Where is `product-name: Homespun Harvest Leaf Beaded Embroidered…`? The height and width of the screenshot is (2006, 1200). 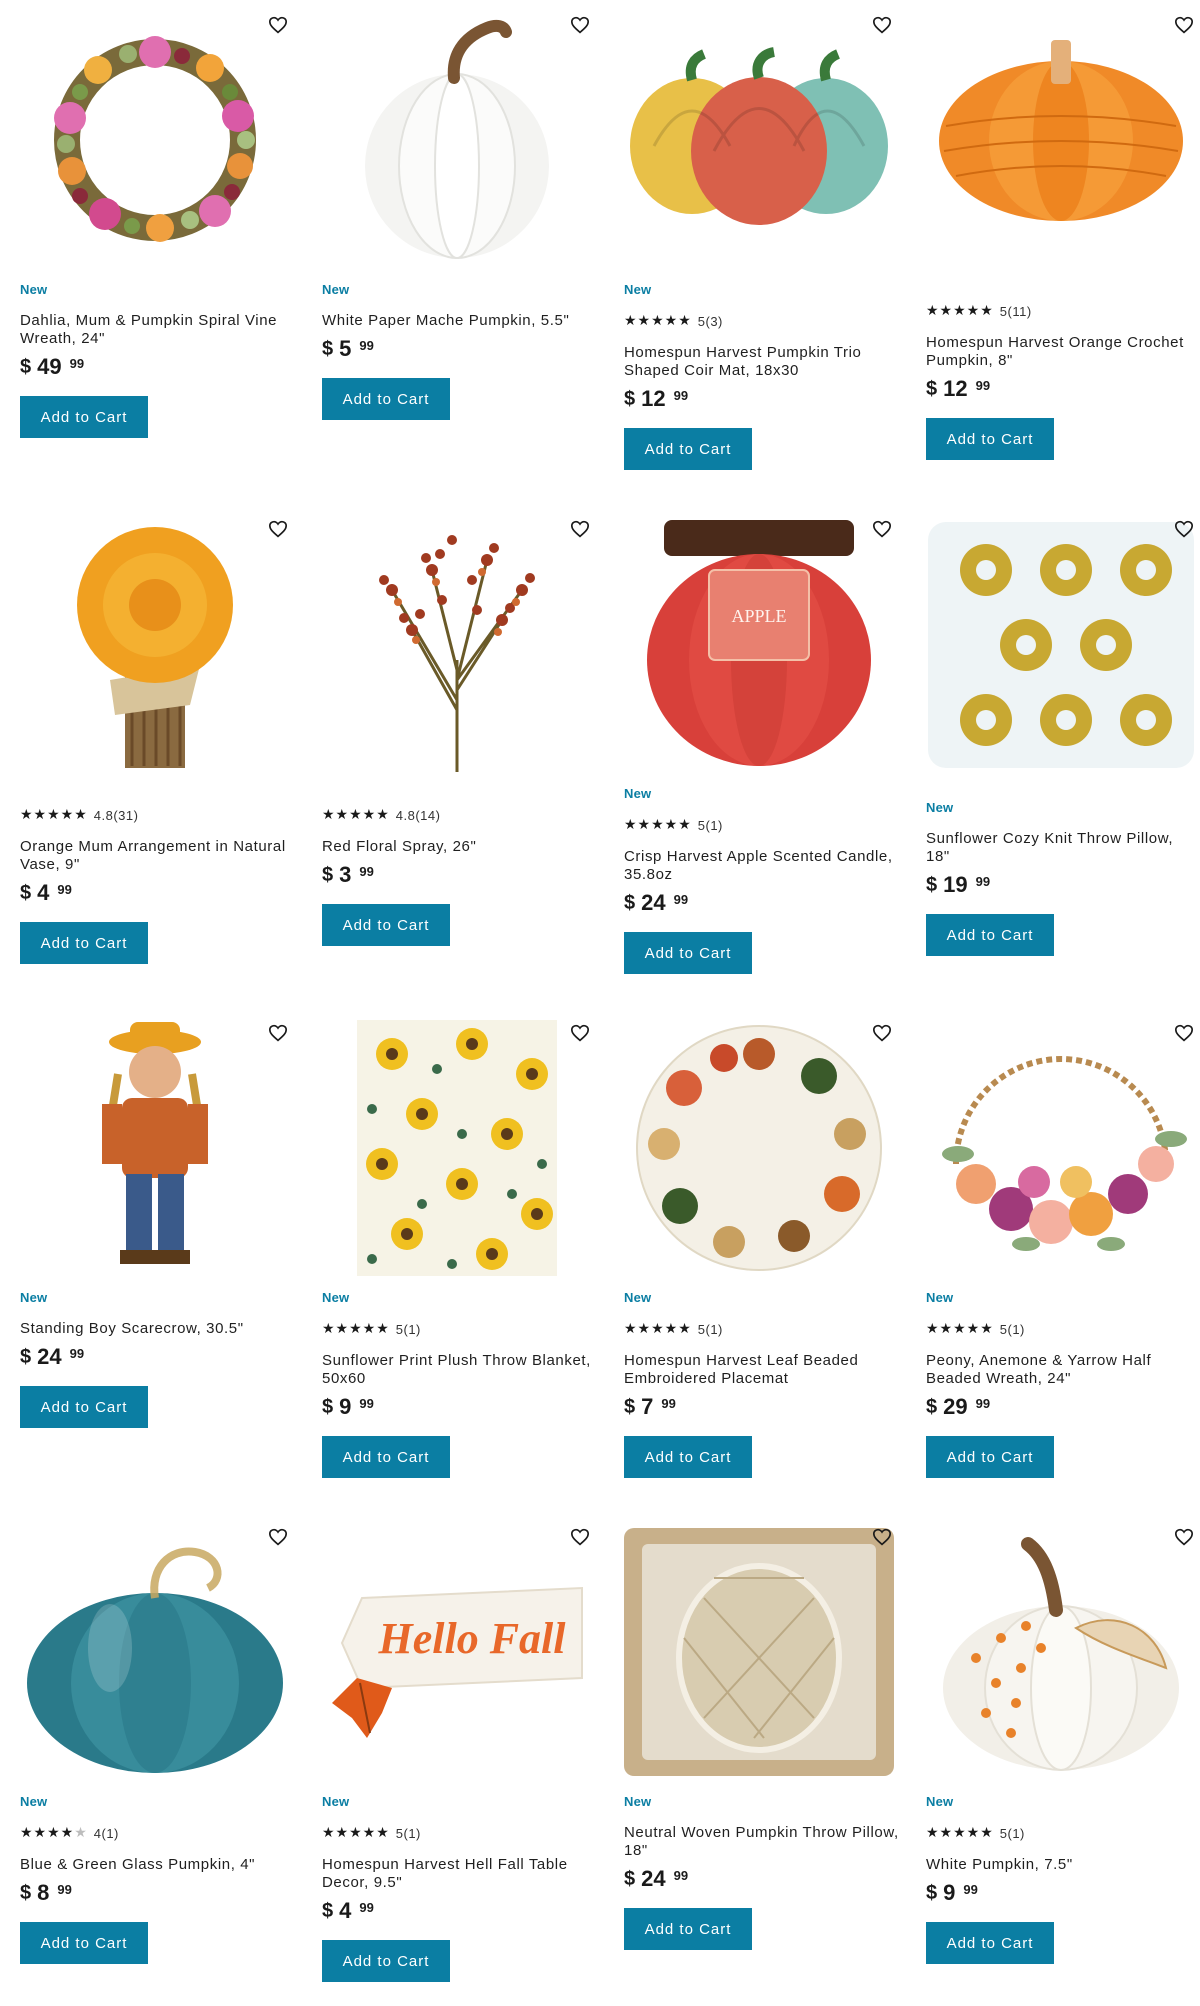
product-name: Homespun Harvest Leaf Beaded Embroidered… is located at coordinates (761, 1370).